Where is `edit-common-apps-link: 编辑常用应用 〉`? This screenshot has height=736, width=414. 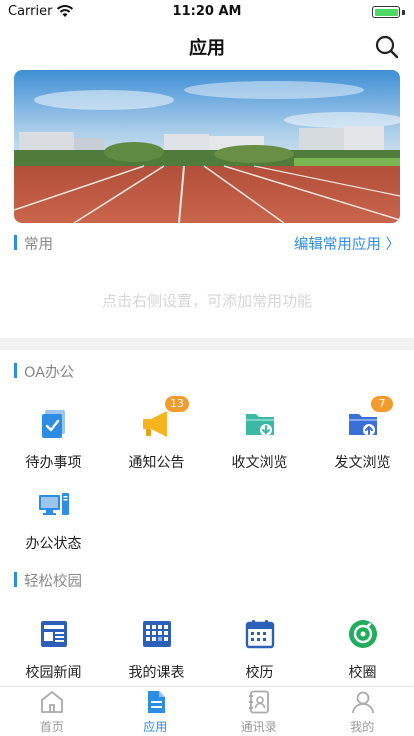 edit-common-apps-link: 编辑常用应用 〉 is located at coordinates (347, 243).